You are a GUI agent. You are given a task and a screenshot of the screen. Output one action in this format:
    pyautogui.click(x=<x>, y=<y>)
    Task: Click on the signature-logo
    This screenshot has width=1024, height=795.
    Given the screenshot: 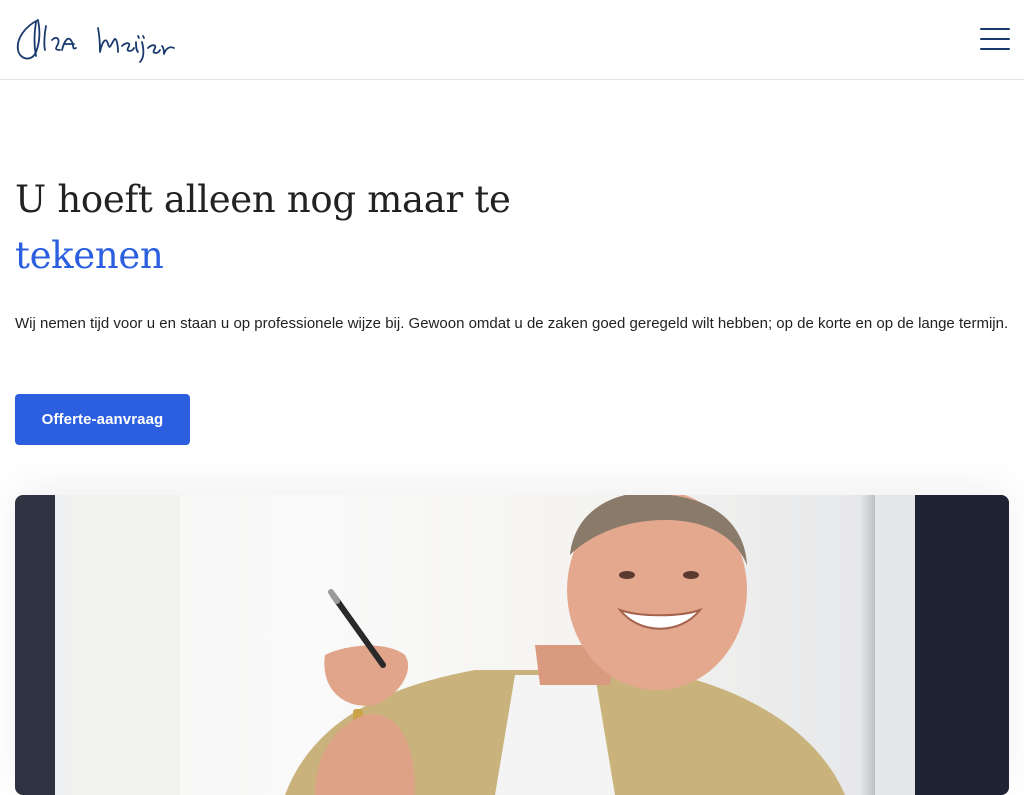 What is the action you would take?
    pyautogui.click(x=96, y=40)
    